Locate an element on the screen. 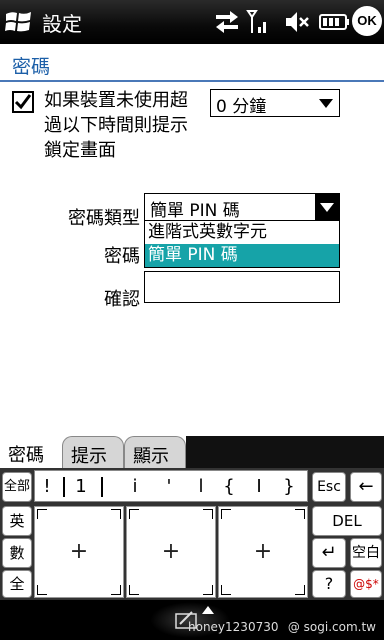 The image size is (384, 640). battery-icon is located at coordinates (334, 24).